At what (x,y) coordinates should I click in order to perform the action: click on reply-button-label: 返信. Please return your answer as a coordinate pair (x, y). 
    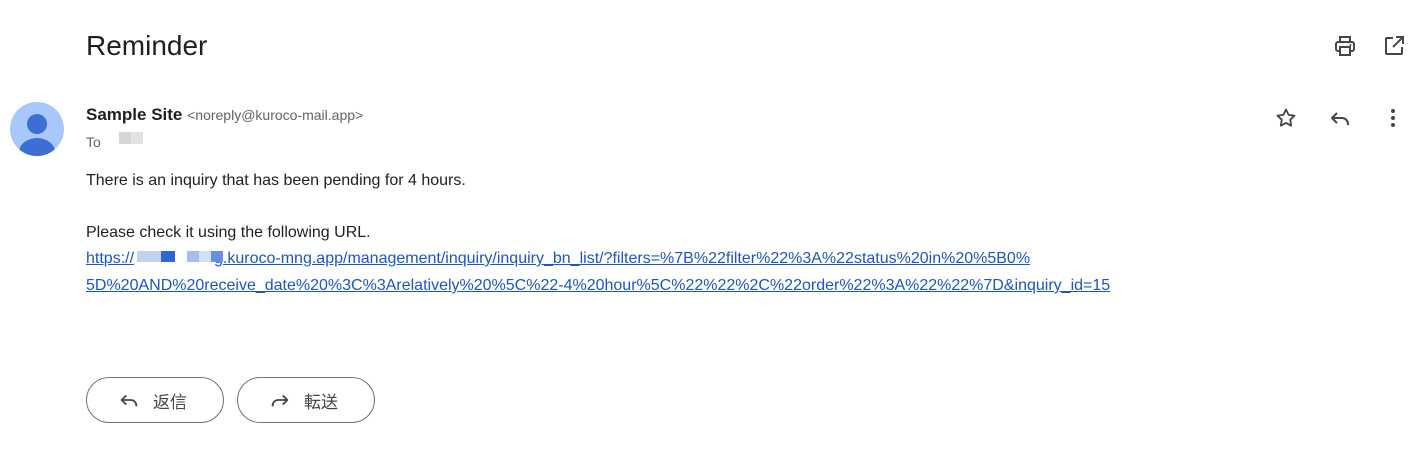
    Looking at the image, I should click on (170, 402).